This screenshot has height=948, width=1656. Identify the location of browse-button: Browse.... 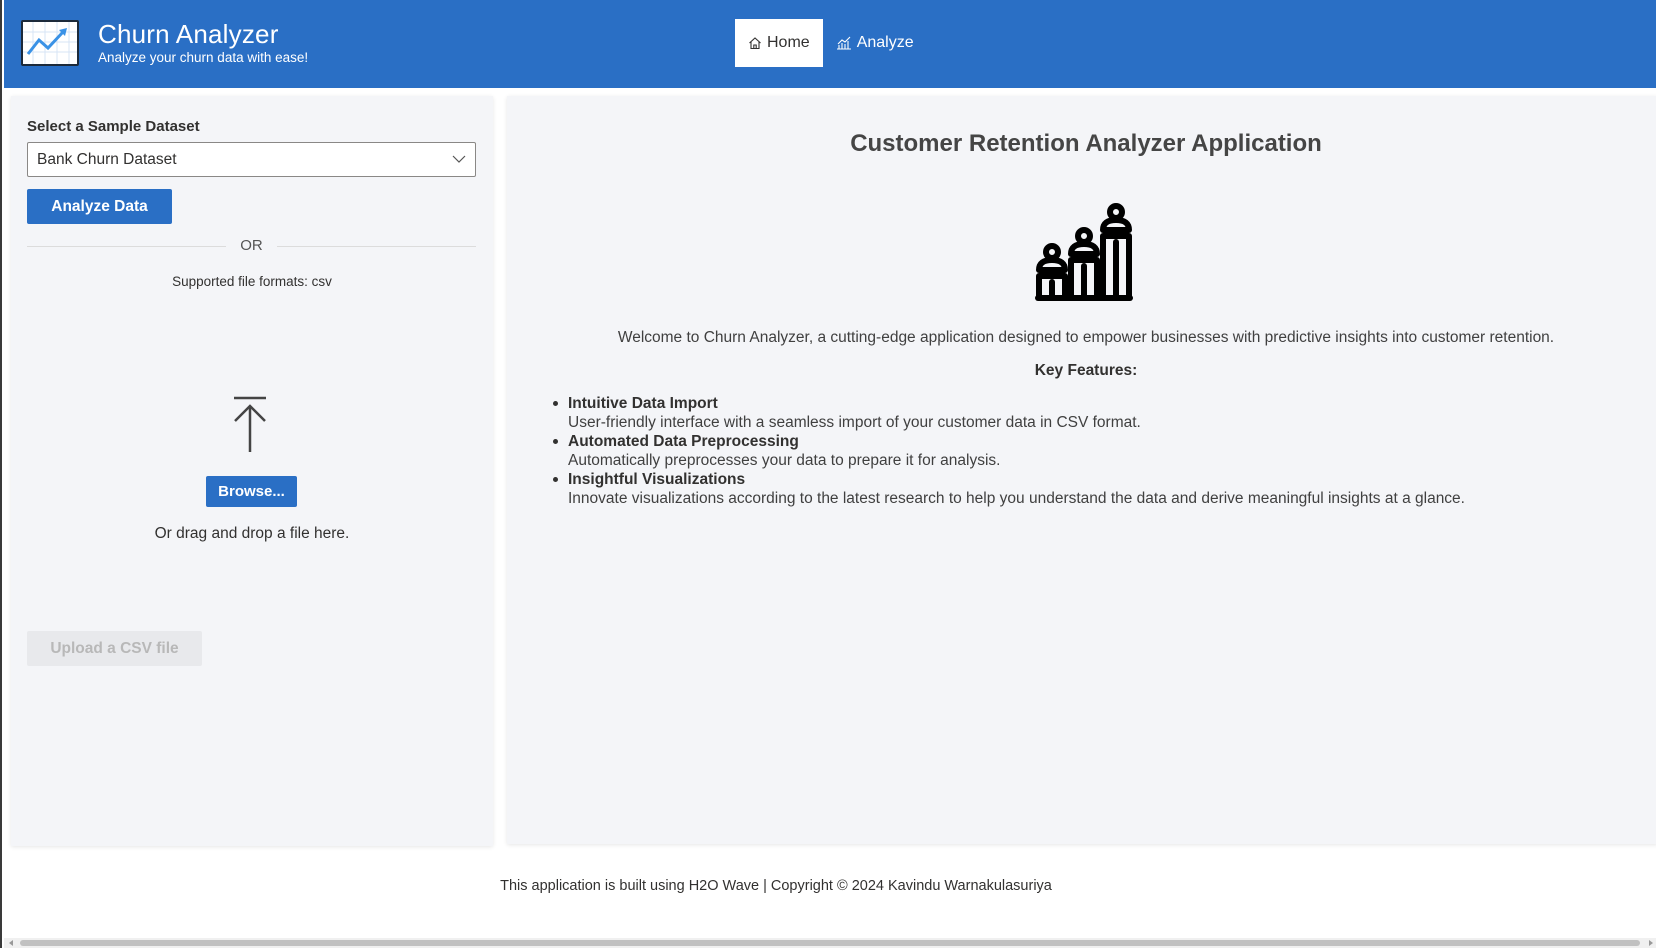
(251, 491).